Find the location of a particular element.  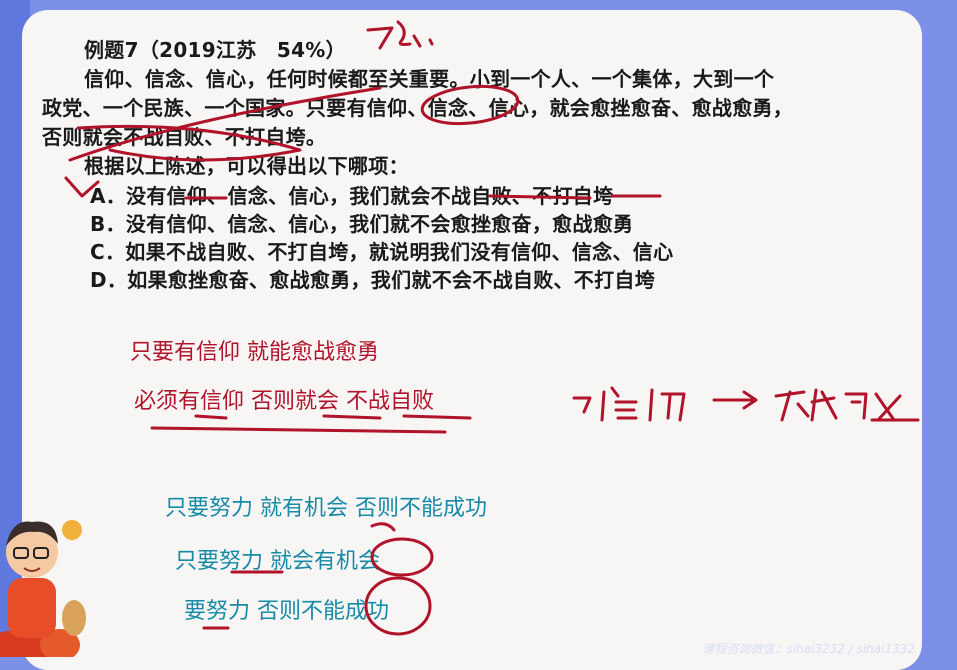

option-c: C．如果不战自败、不打自垮，就说明我们没有信仰、信念、信心 is located at coordinates (382, 252).